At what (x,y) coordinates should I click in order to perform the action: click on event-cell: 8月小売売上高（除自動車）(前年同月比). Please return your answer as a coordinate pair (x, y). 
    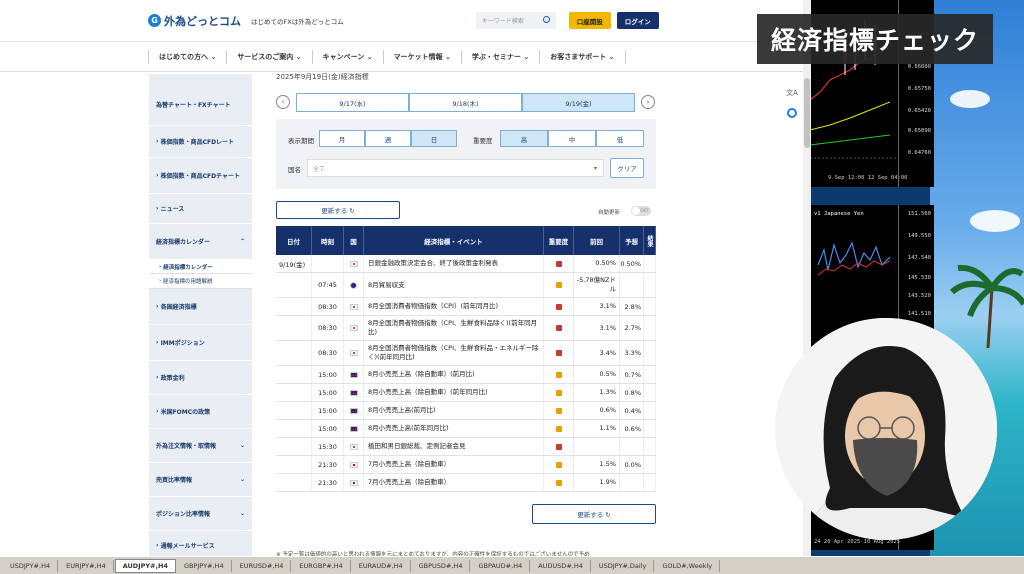
    Looking at the image, I should click on (454, 392).